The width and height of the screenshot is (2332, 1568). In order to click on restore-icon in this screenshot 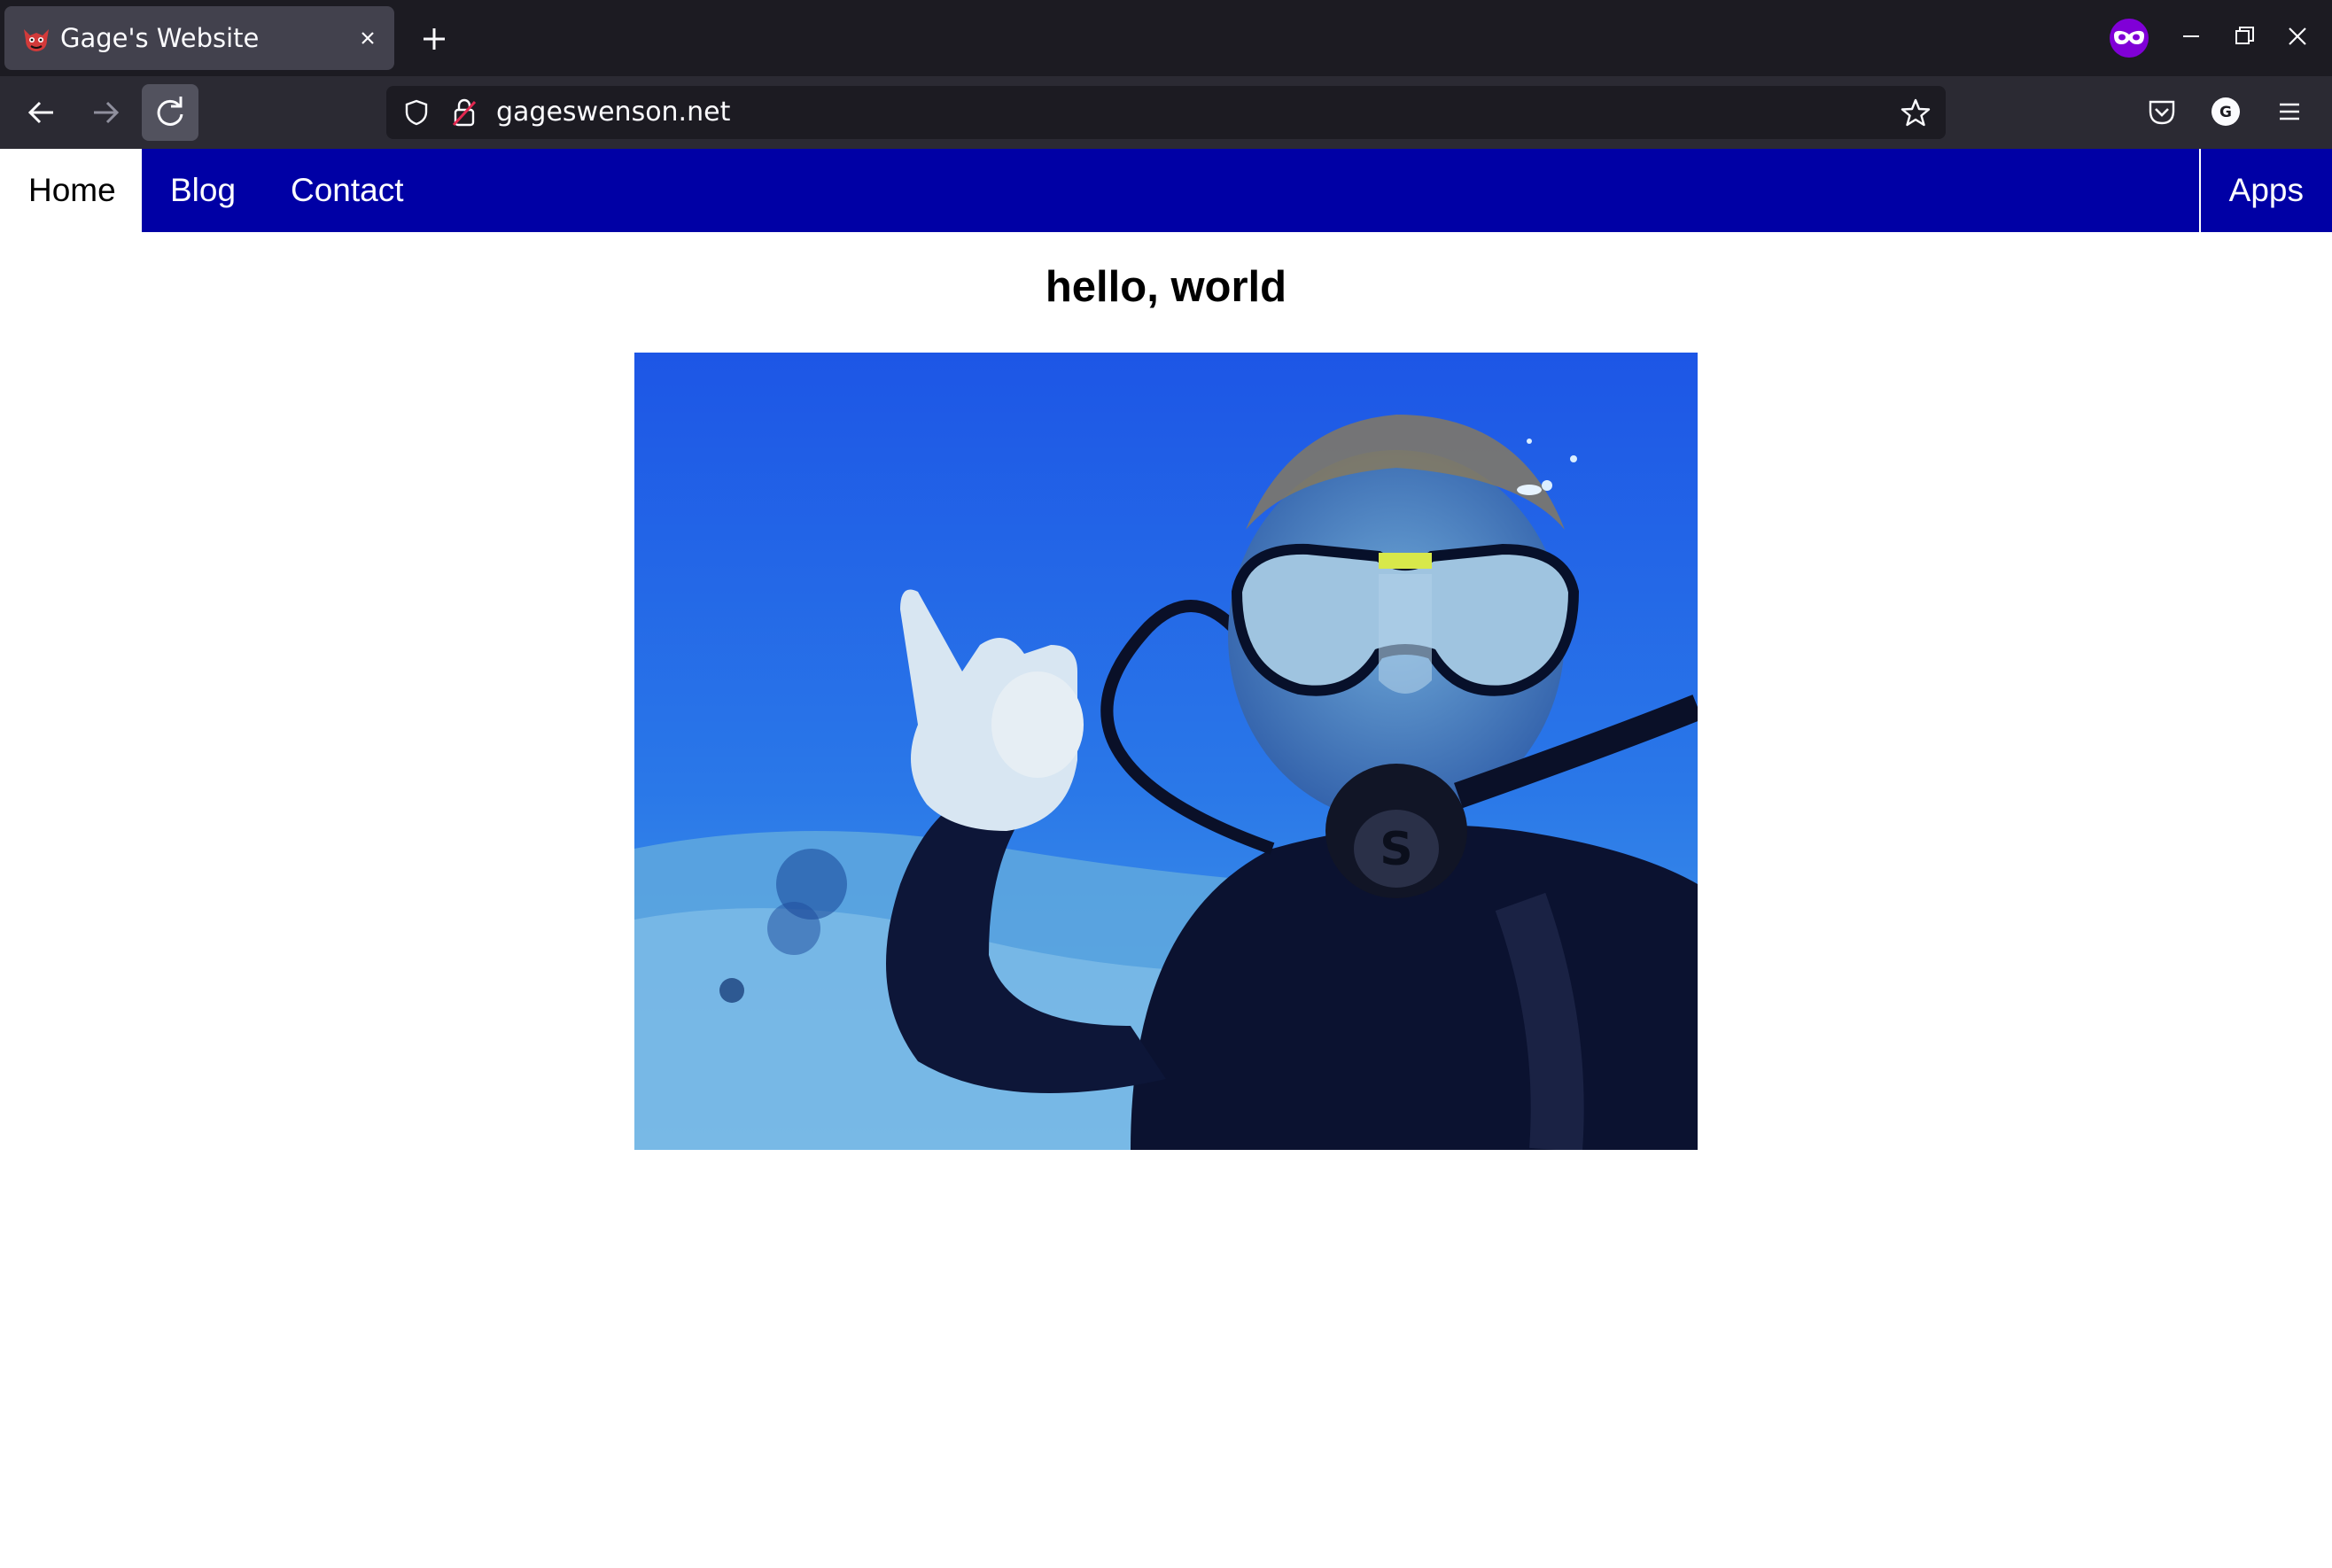, I will do `click(2244, 36)`.